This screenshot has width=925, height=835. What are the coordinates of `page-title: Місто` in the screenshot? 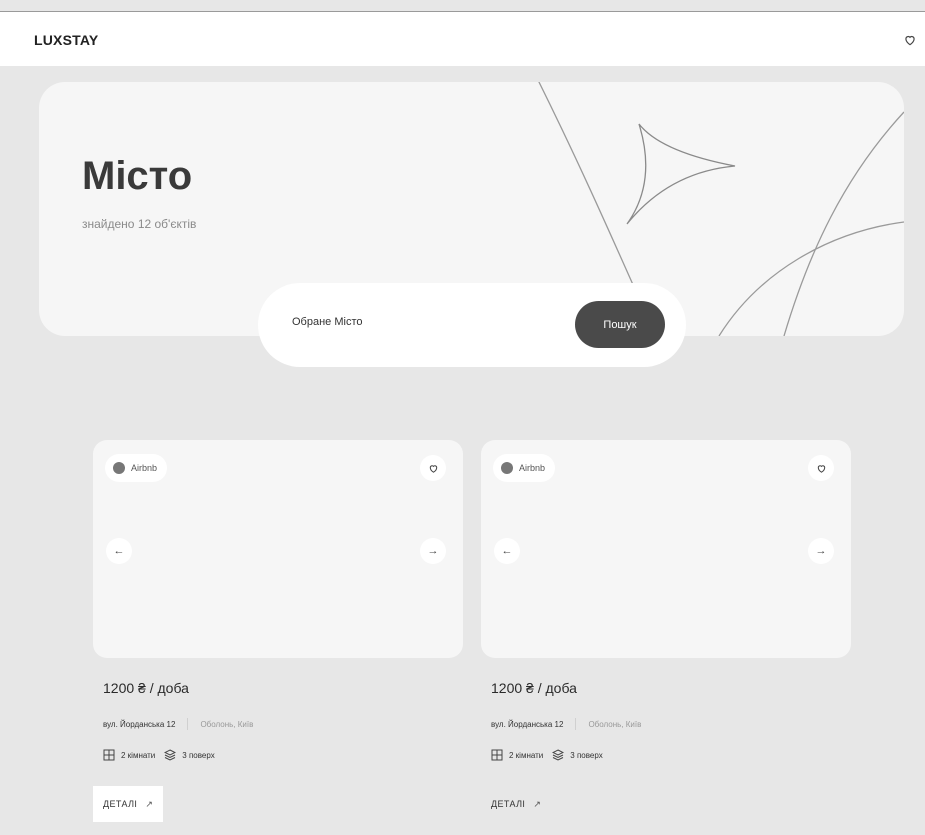 It's located at (137, 176).